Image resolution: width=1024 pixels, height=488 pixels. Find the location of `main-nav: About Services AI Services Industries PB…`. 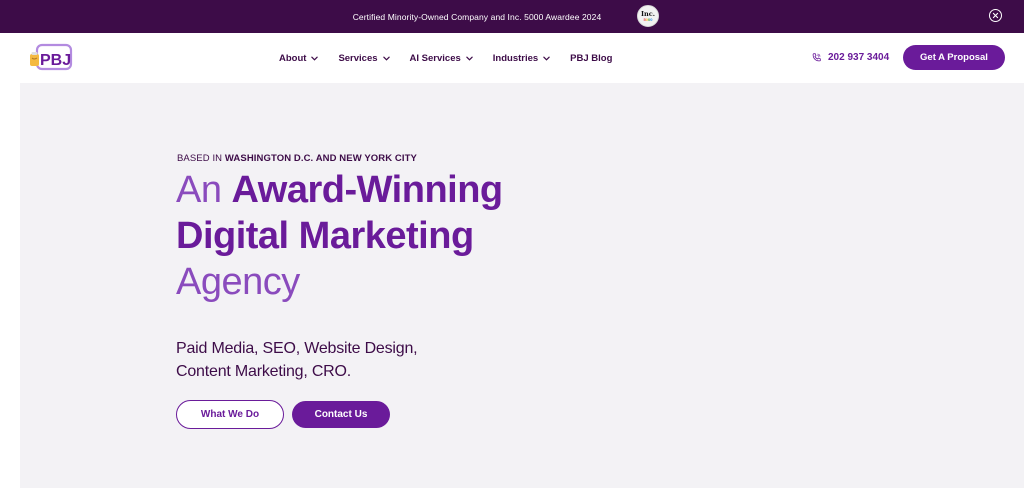

main-nav: About Services AI Services Industries PB… is located at coordinates (455, 58).